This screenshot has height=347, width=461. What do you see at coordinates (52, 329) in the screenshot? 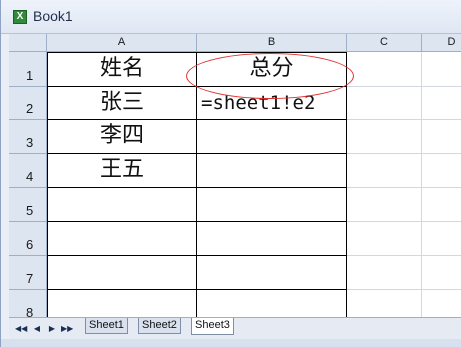
I see `next-sheet-nav-icon: ▶` at bounding box center [52, 329].